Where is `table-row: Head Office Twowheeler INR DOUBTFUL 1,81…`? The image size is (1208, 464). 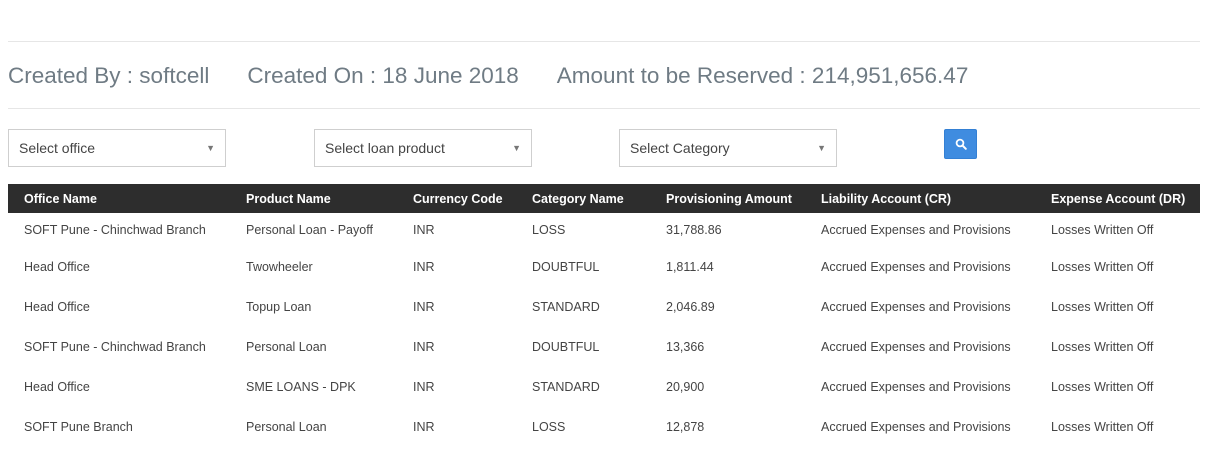
table-row: Head Office Twowheeler INR DOUBTFUL 1,81… is located at coordinates (604, 267).